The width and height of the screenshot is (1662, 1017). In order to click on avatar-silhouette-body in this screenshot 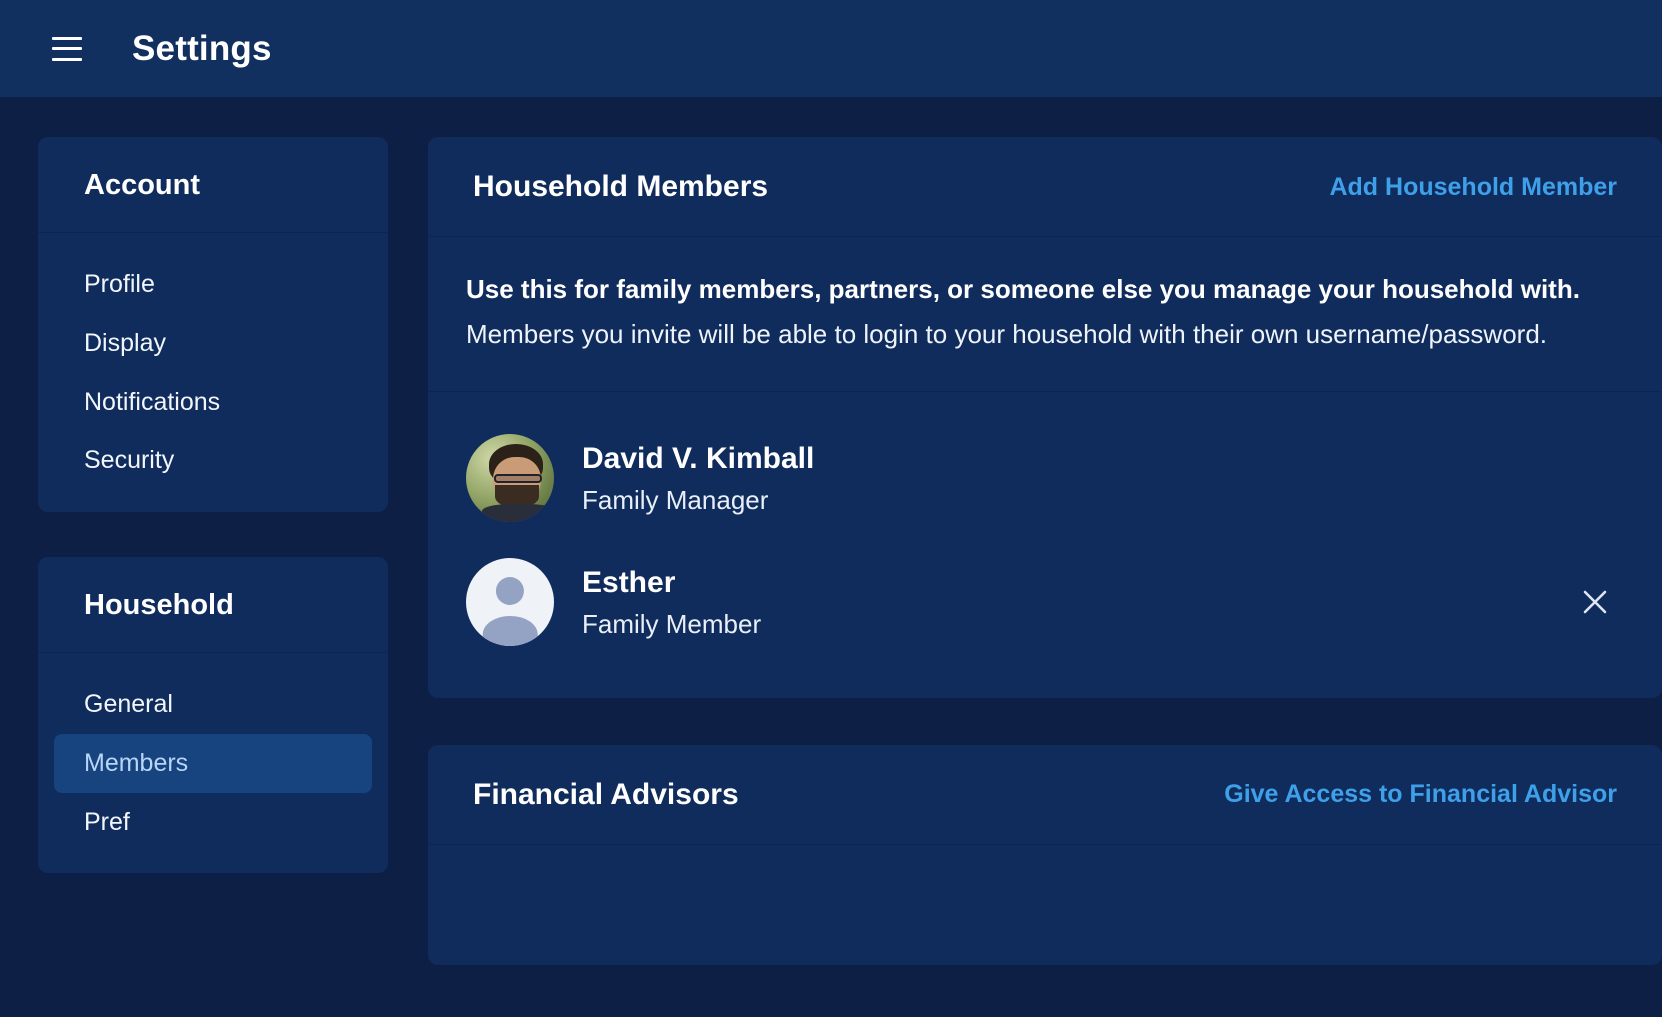, I will do `click(510, 631)`.